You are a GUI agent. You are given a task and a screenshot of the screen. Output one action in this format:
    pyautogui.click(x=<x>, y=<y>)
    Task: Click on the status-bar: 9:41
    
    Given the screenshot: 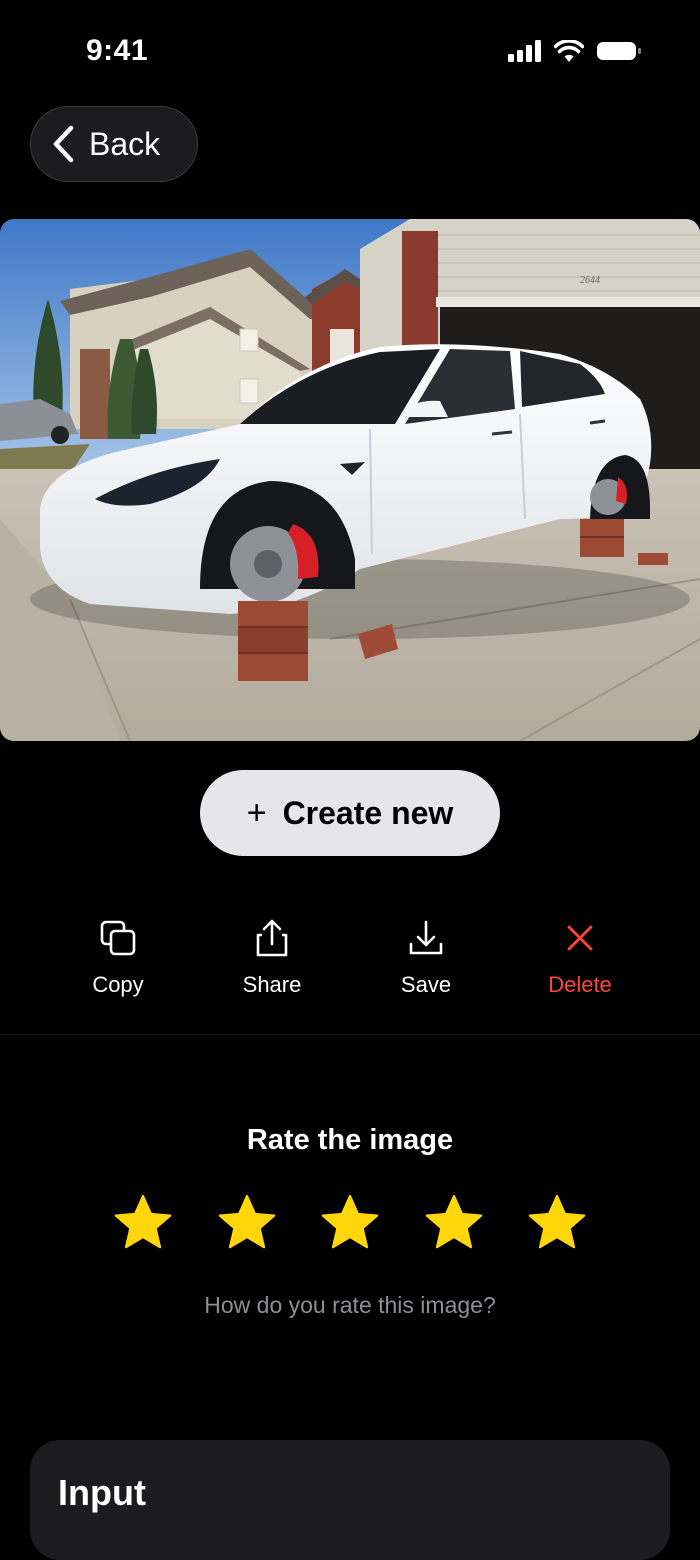 What is the action you would take?
    pyautogui.click(x=350, y=52)
    